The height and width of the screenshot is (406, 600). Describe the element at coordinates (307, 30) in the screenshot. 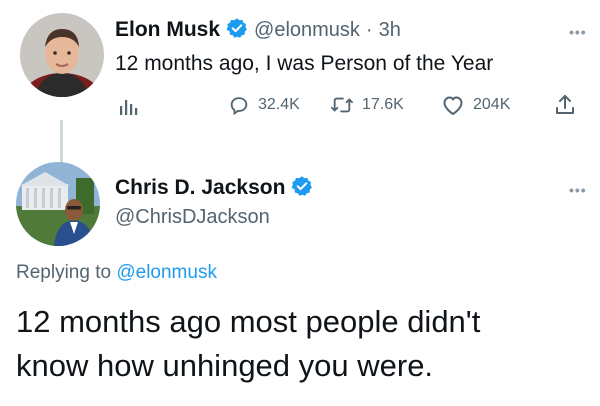

I see `author-handle: @elonmusk` at that location.